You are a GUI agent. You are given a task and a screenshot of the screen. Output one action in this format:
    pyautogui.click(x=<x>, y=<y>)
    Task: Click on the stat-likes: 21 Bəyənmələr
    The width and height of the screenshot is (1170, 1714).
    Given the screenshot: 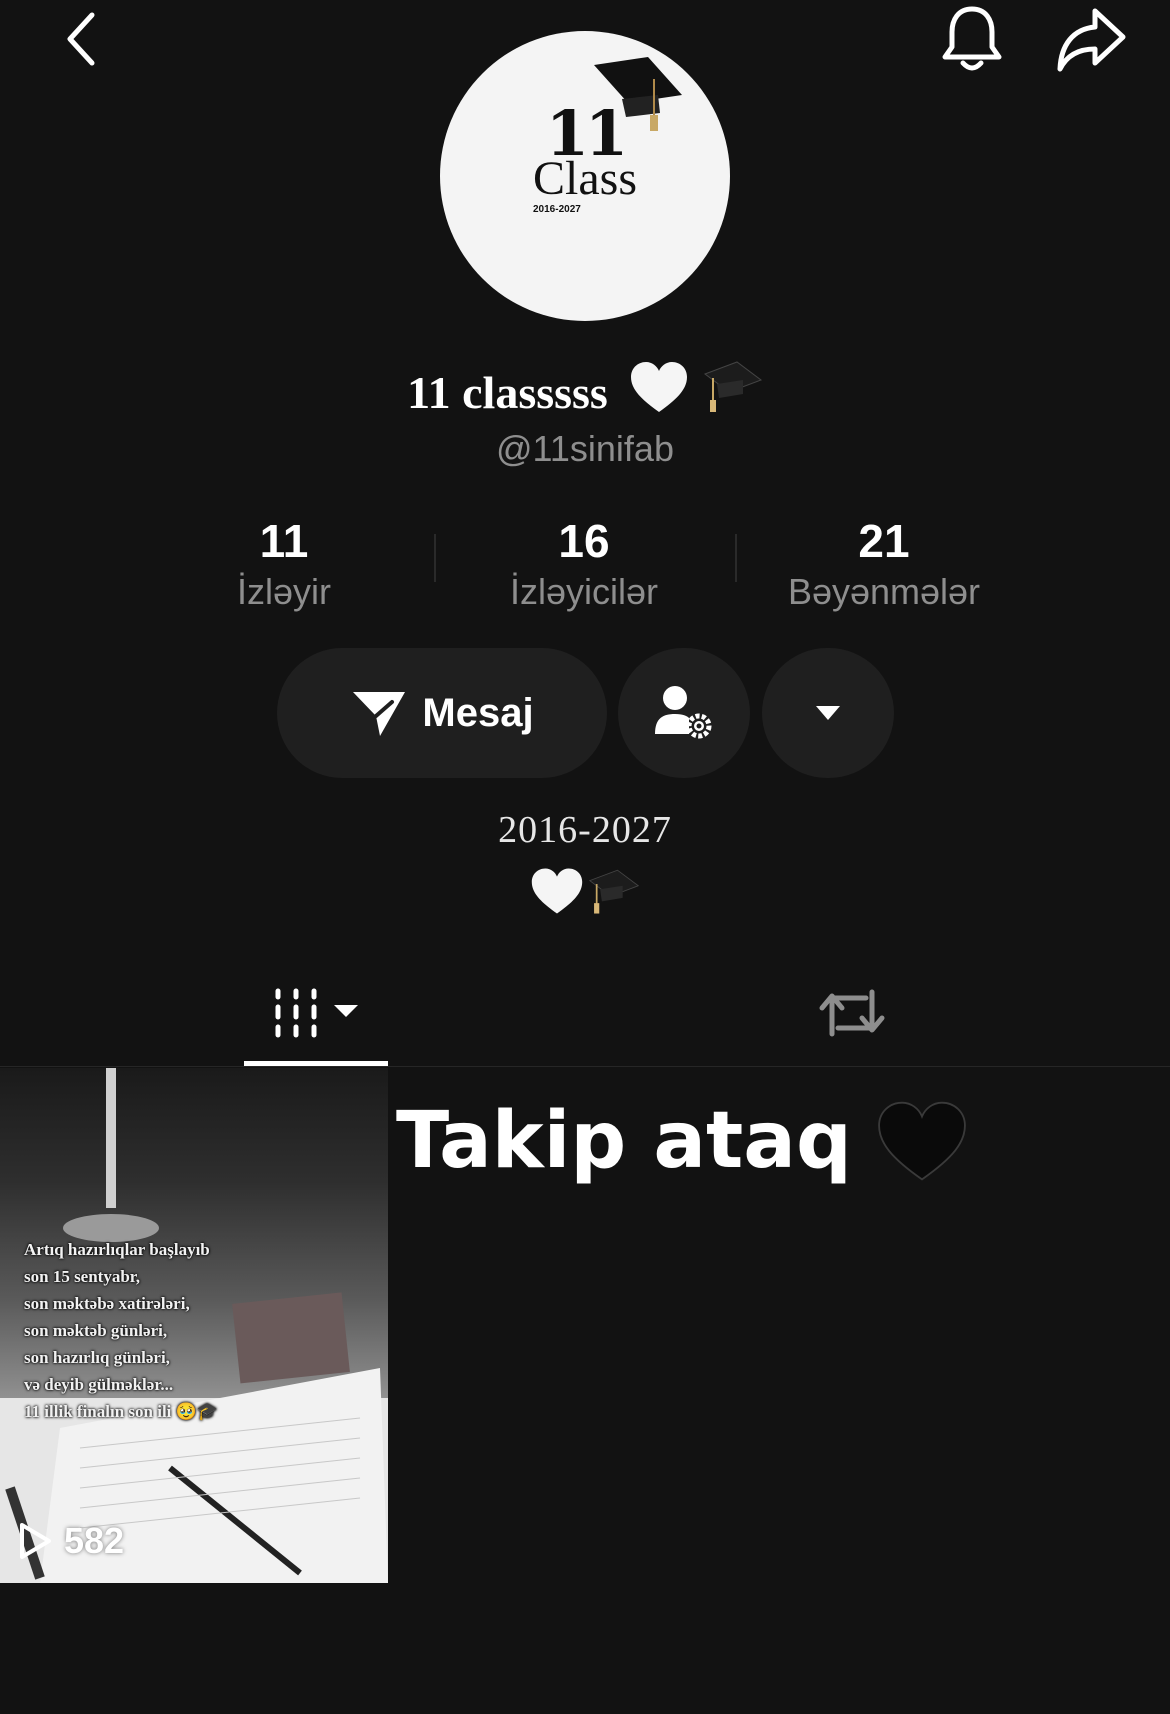 What is the action you would take?
    pyautogui.click(x=884, y=564)
    